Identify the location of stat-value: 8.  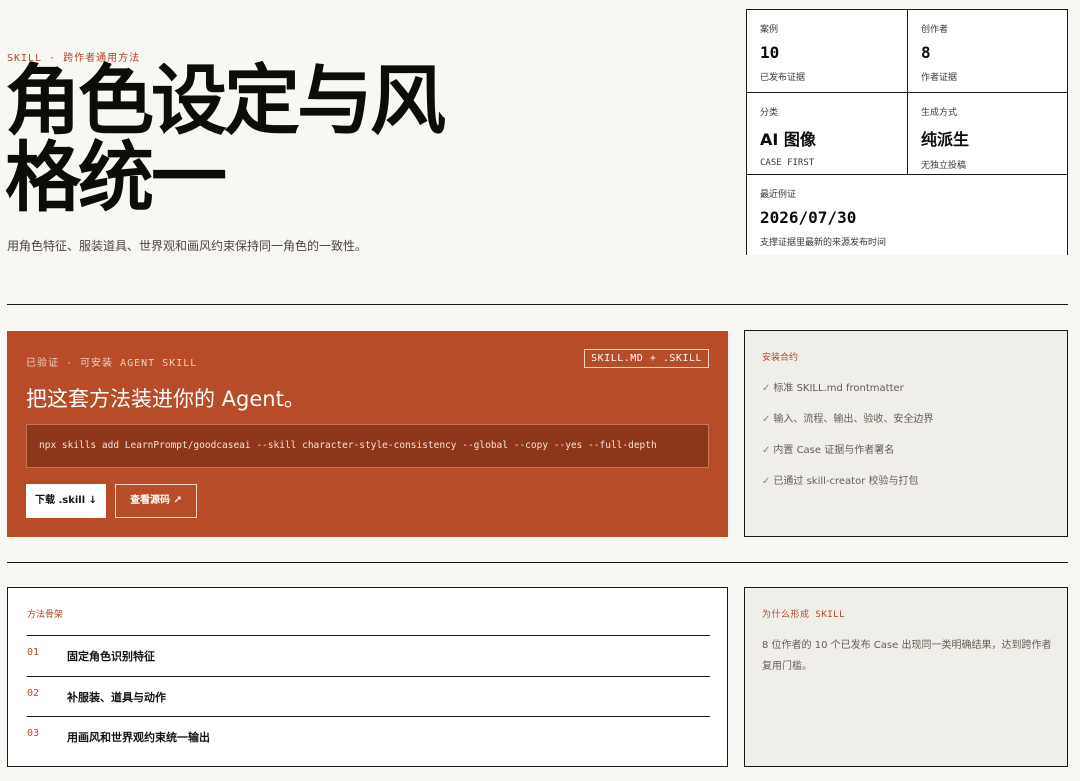
(926, 52).